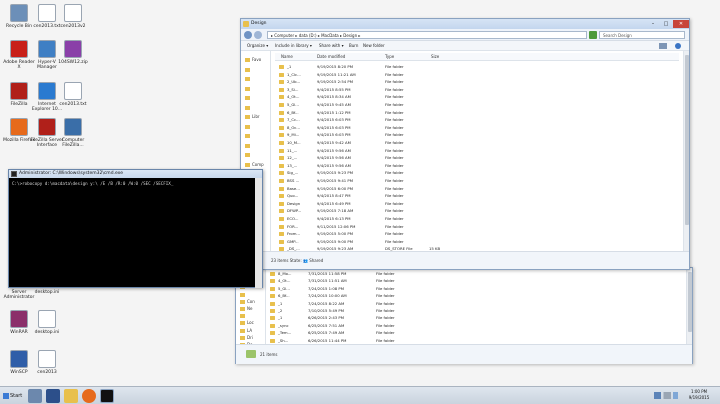 This screenshot has width=720, height=404. I want to click on back-button, so click(248, 35).